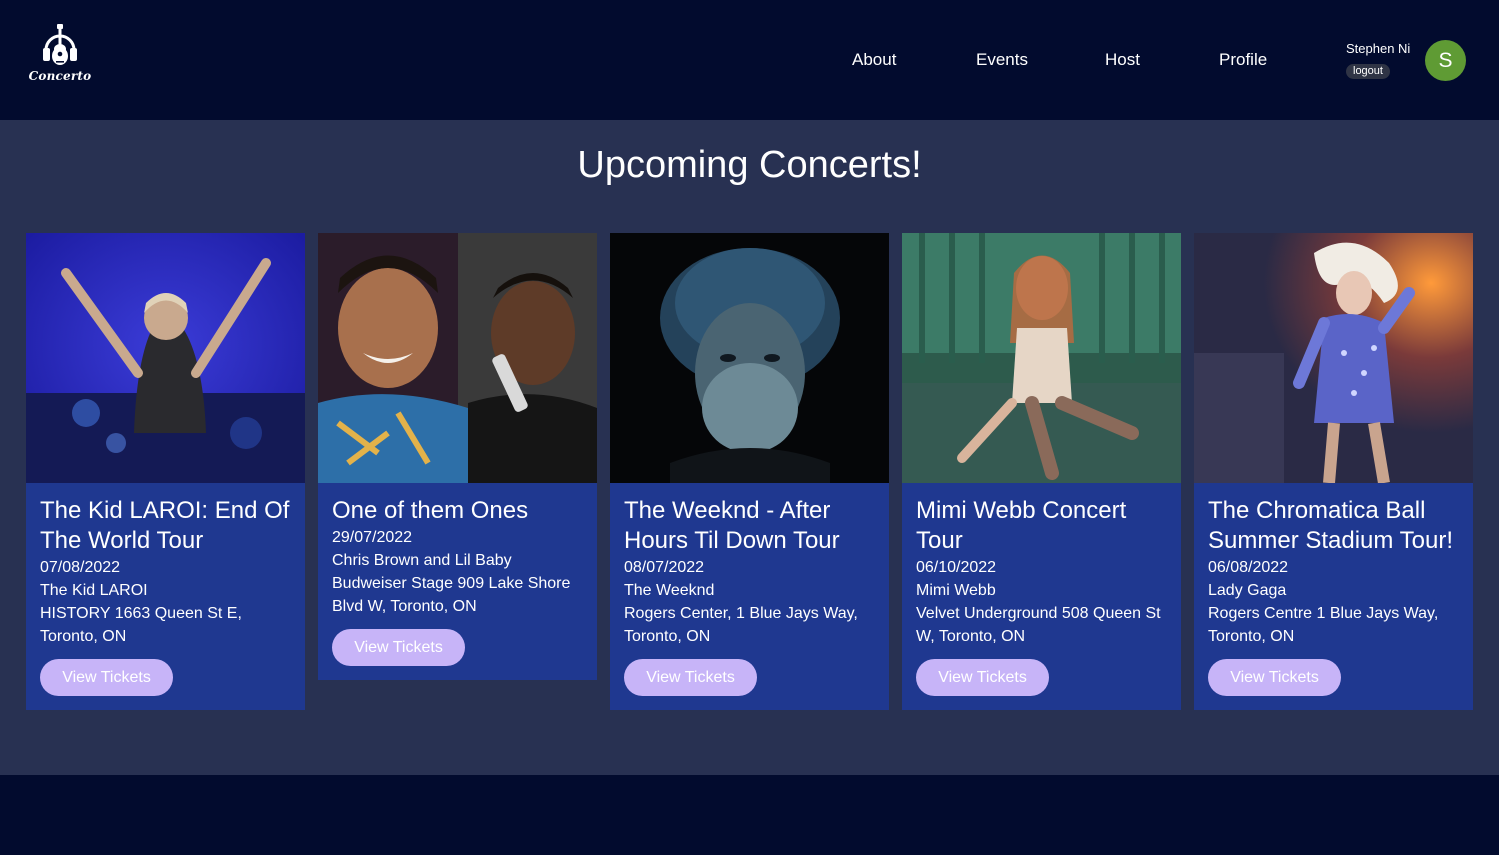  Describe the element at coordinates (669, 590) in the screenshot. I see `concert-artist: The Weeknd` at that location.